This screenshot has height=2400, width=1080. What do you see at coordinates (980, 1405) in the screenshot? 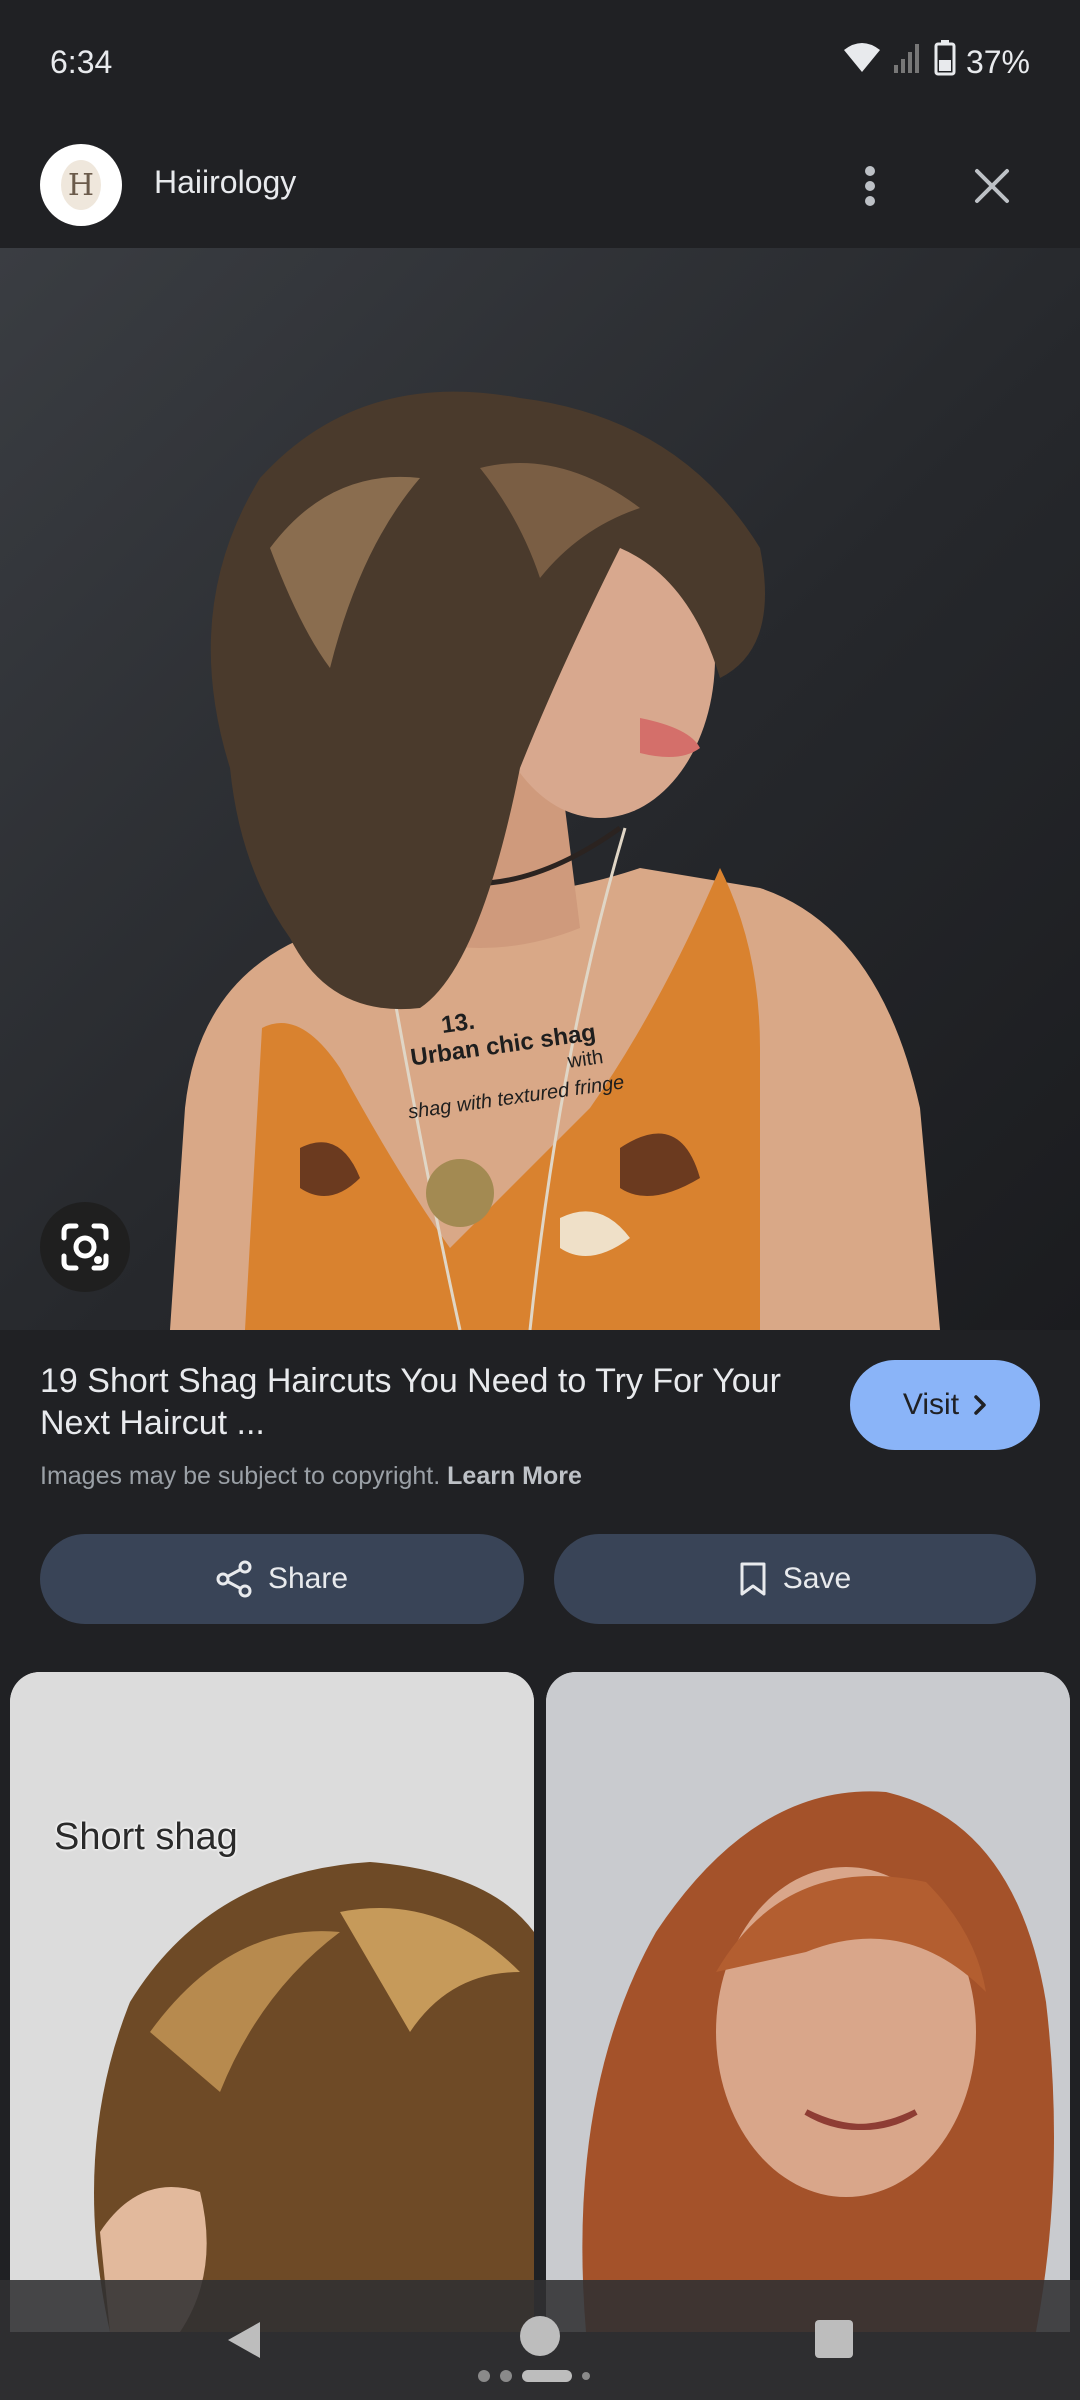
I see `chevron-right-icon` at bounding box center [980, 1405].